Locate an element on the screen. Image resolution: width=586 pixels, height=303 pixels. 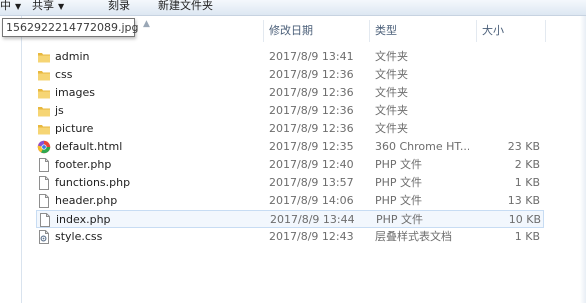
file-row-images: images 2017/8/9 12:36 文件夹 is located at coordinates (290, 93).